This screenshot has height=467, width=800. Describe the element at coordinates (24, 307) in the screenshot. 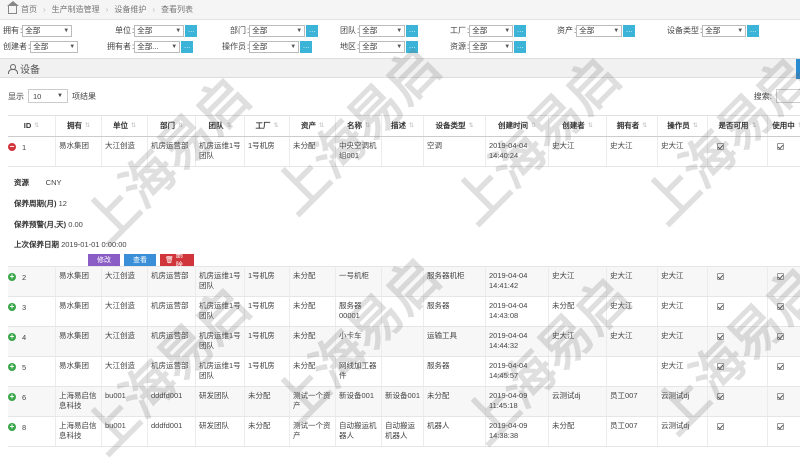

I see `row-id: 3` at that location.